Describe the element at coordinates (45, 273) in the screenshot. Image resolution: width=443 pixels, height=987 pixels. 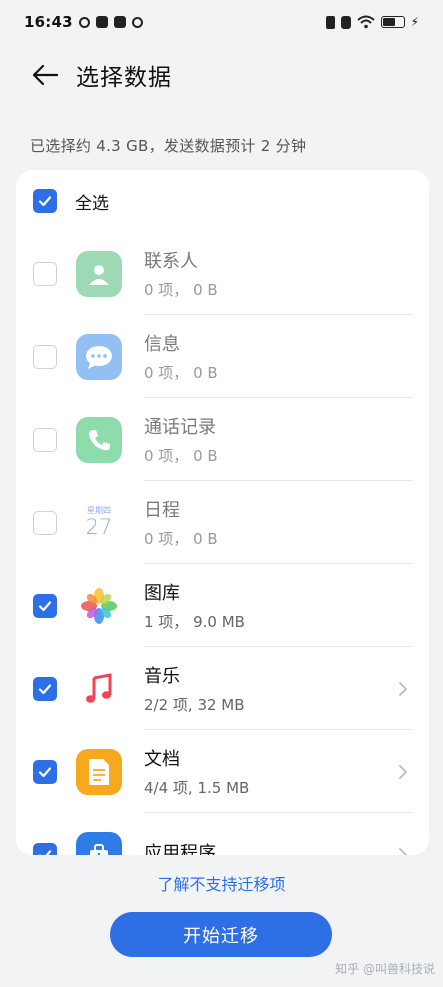
I see `contacts-checkbox` at that location.